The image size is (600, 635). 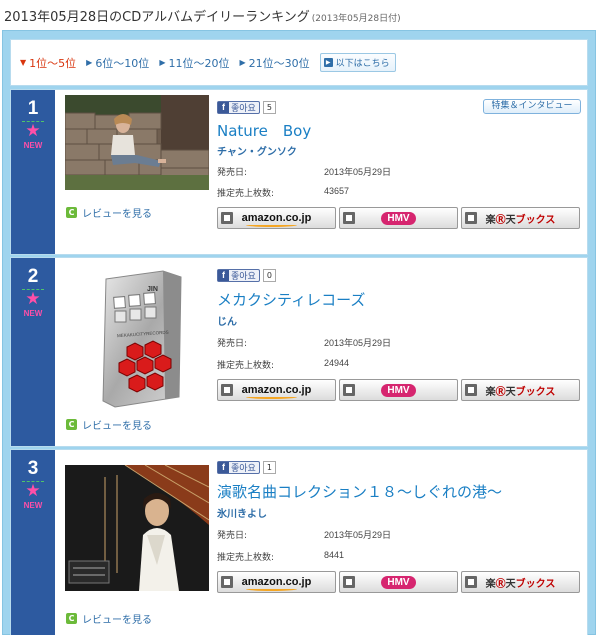 What do you see at coordinates (279, 63) in the screenshot?
I see `tab-label: 21位〜30位` at bounding box center [279, 63].